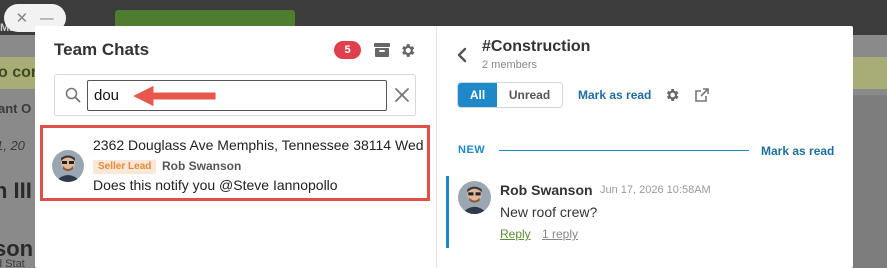 This screenshot has width=887, height=268. I want to click on archive-icon, so click(382, 50).